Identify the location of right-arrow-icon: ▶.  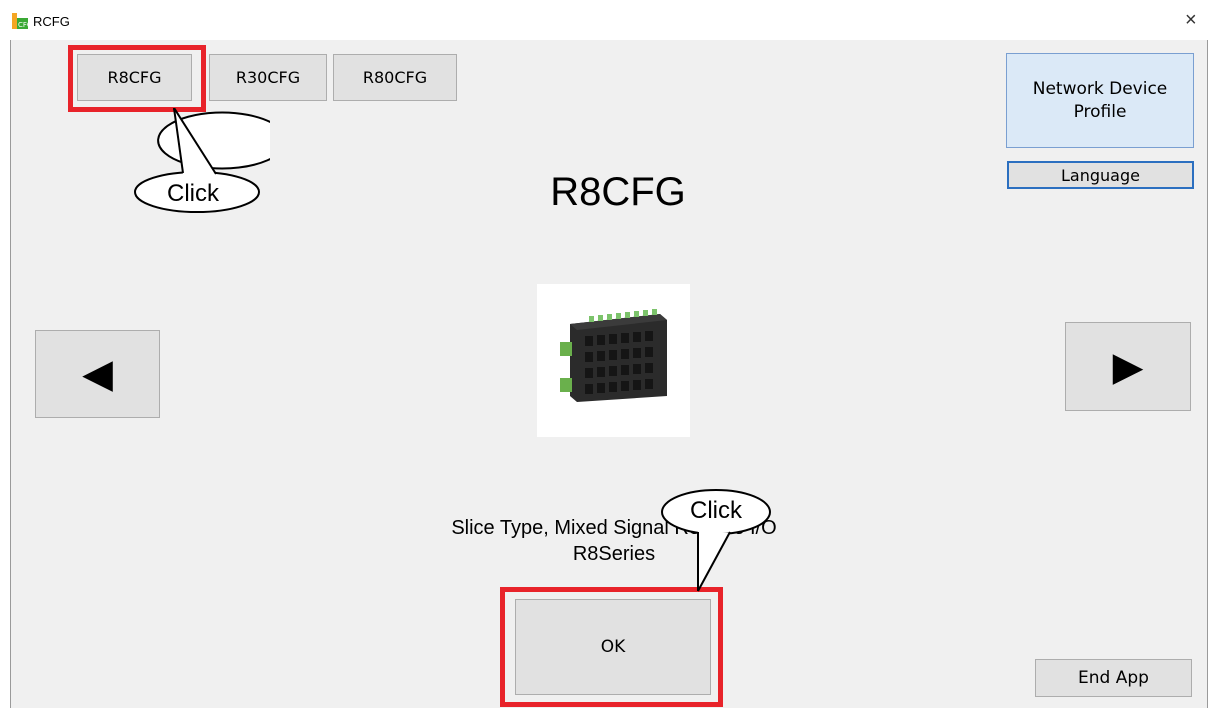
(1128, 366).